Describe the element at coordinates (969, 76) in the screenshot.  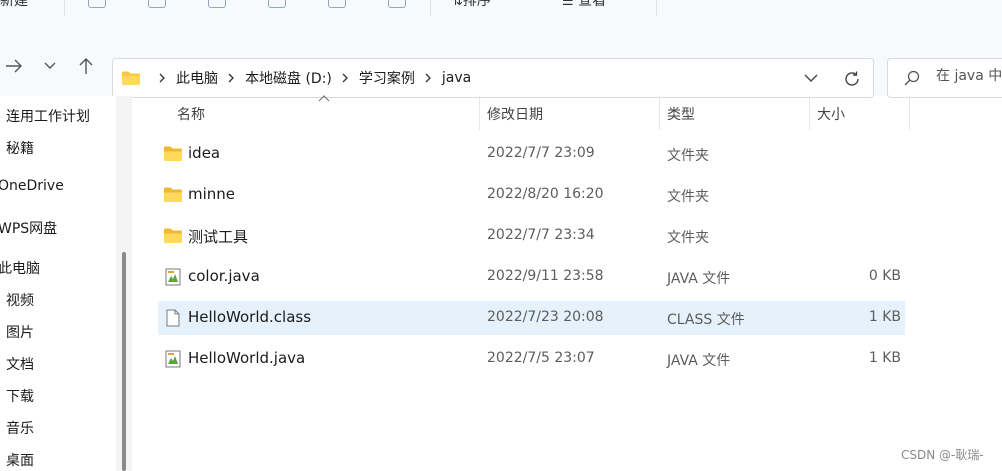
I see `search-input` at that location.